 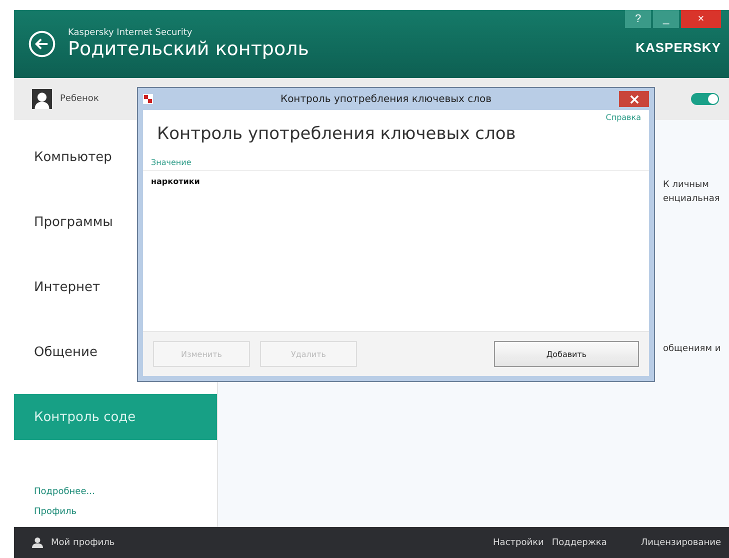 I want to click on profile-link: Мой профиль, so click(x=83, y=543).